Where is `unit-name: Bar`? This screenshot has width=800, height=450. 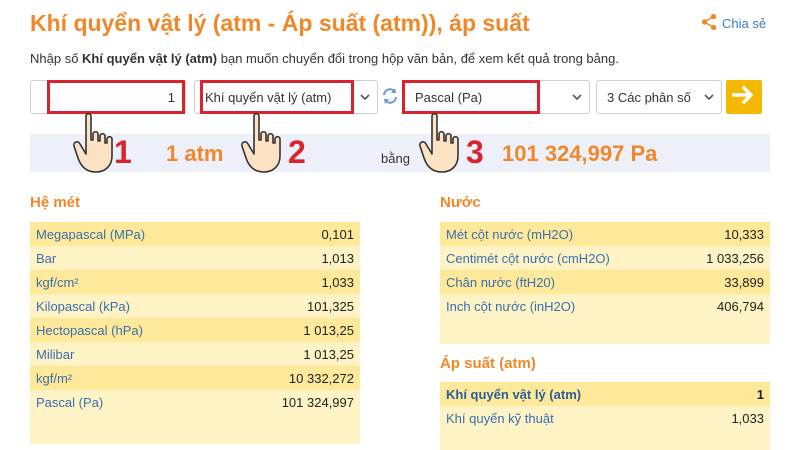
unit-name: Bar is located at coordinates (46, 258).